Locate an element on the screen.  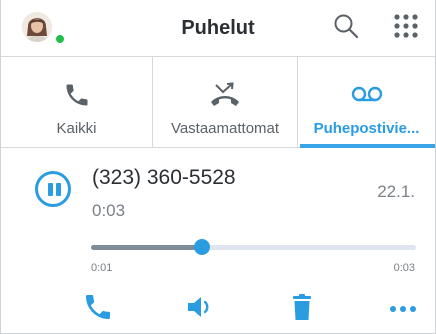
call-back-button is located at coordinates (98, 307).